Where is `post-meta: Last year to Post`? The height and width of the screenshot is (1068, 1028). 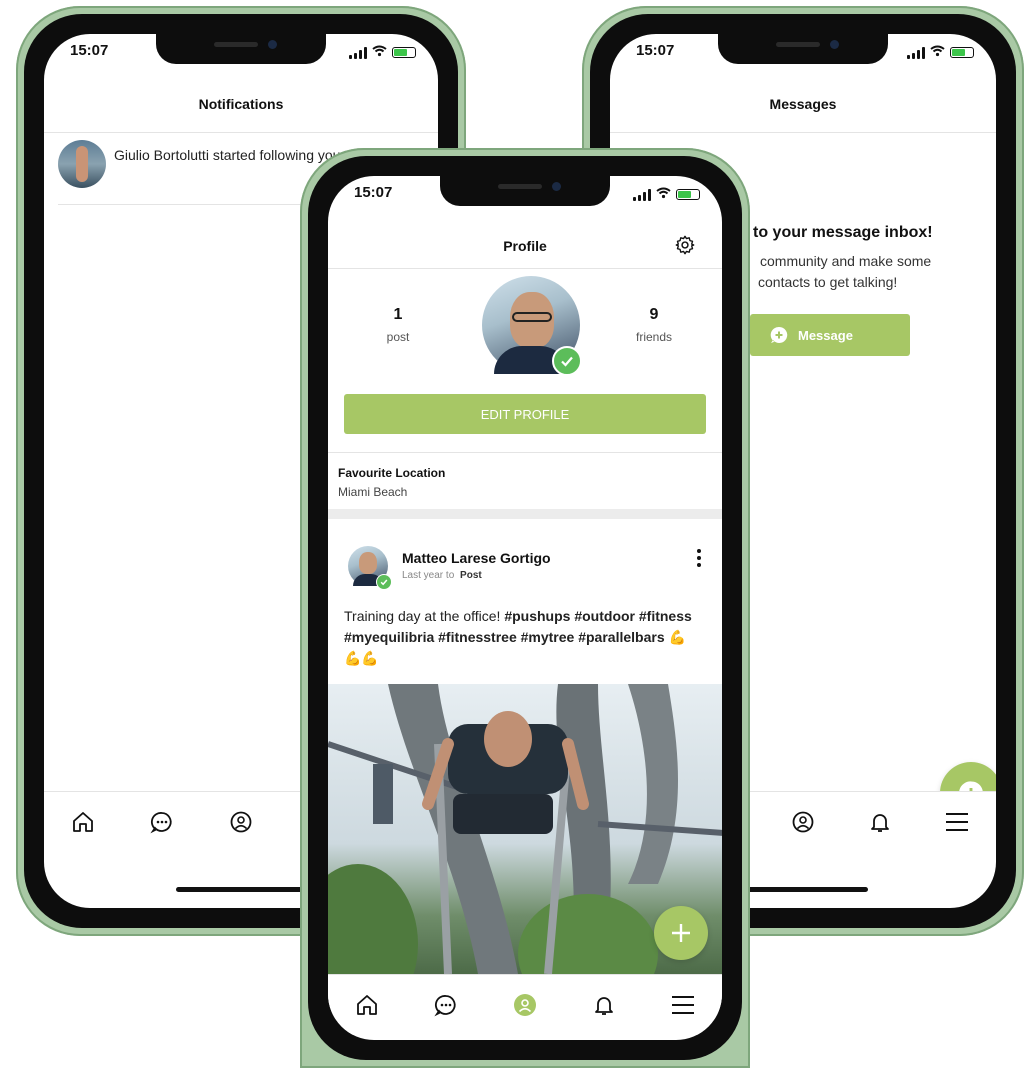
post-meta: Last year to Post is located at coordinates (442, 575).